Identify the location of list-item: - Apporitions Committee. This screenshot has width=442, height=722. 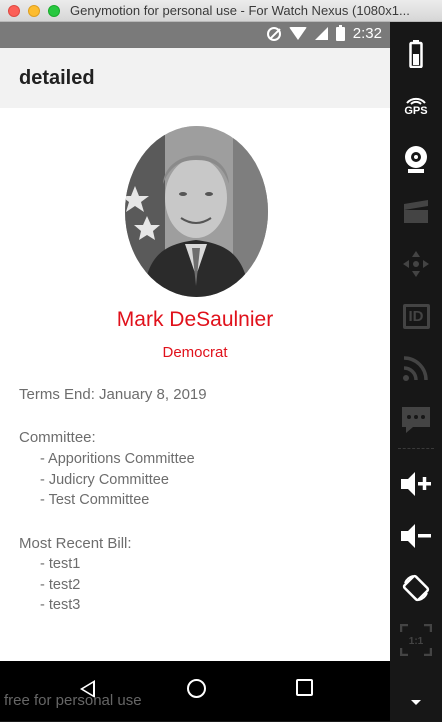
(117, 459).